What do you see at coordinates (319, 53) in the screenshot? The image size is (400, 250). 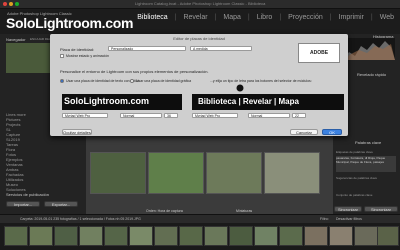 I see `adobe-logo: ADOBE` at bounding box center [319, 53].